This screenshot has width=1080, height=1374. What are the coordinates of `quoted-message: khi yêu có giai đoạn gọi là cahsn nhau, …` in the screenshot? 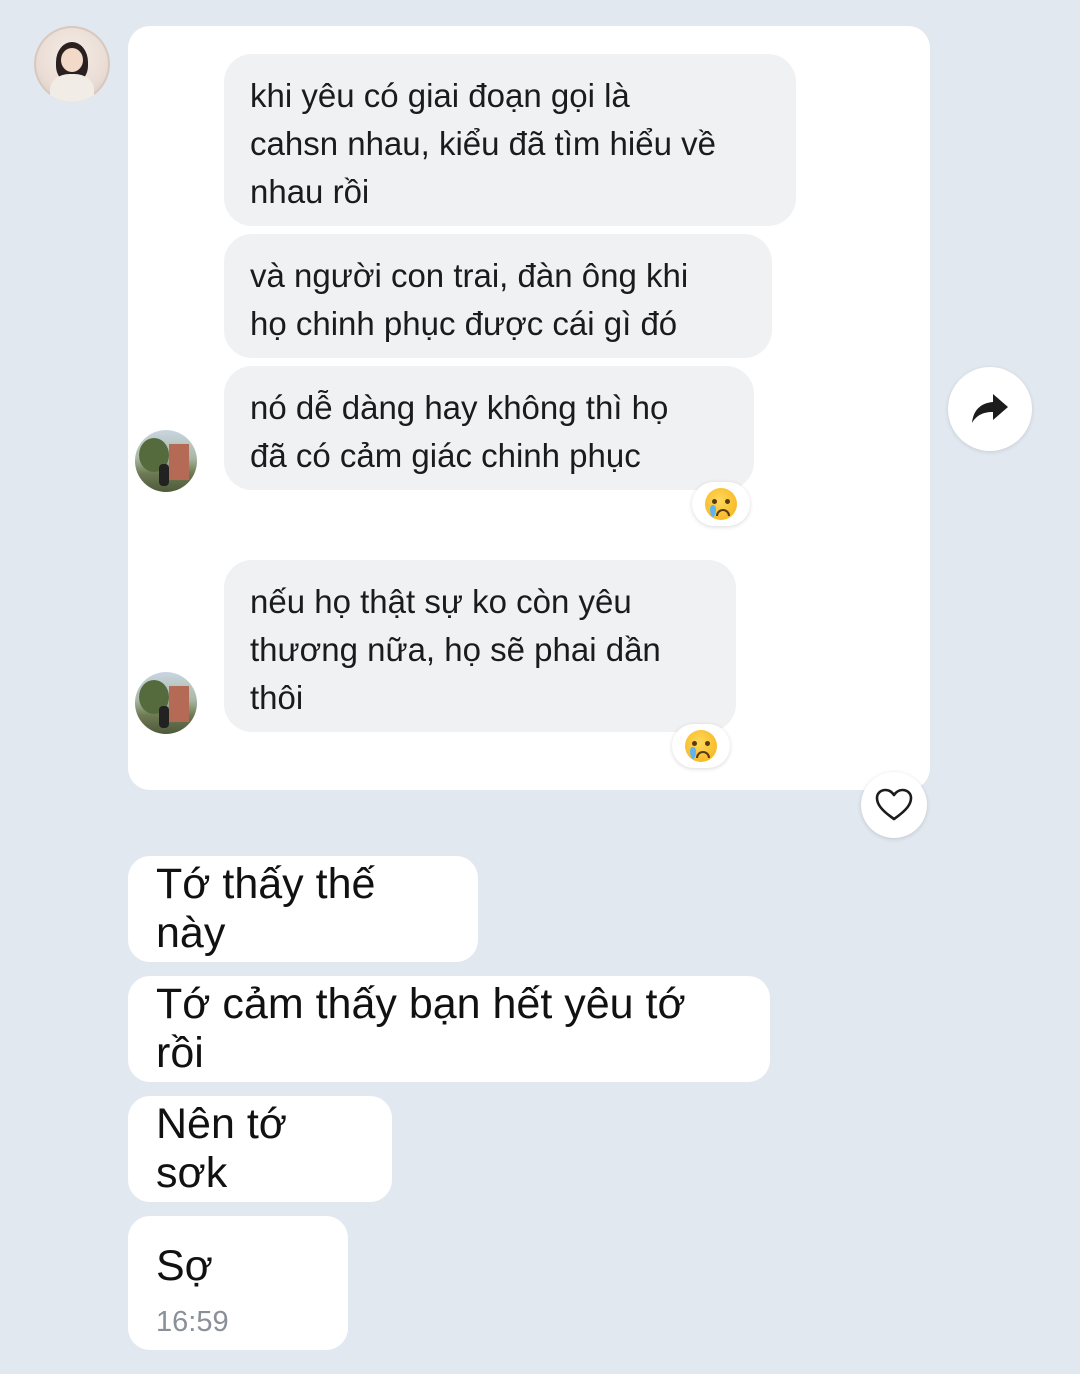 It's located at (510, 140).